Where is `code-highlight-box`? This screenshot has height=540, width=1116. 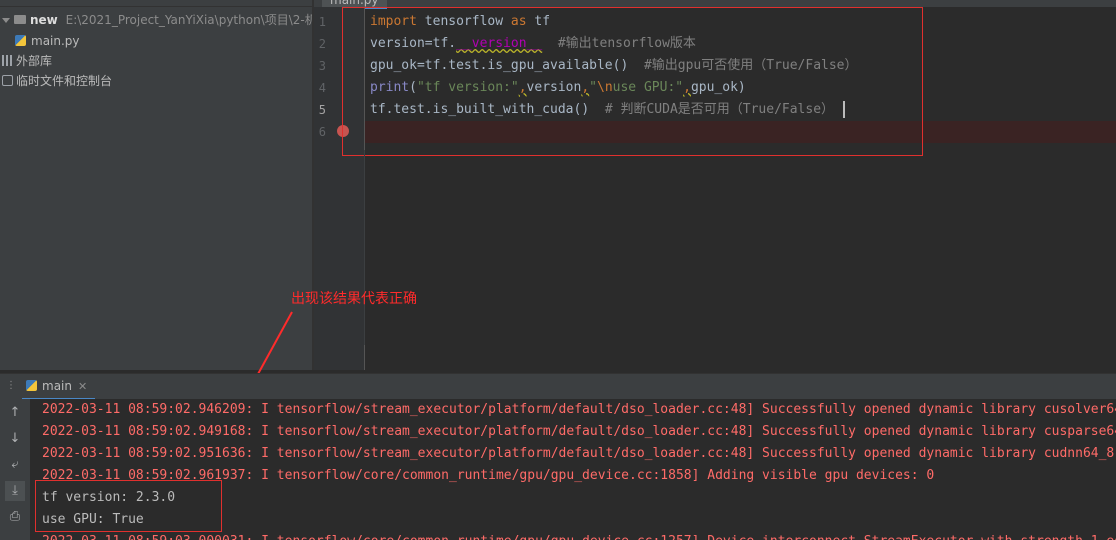
code-highlight-box is located at coordinates (632, 81).